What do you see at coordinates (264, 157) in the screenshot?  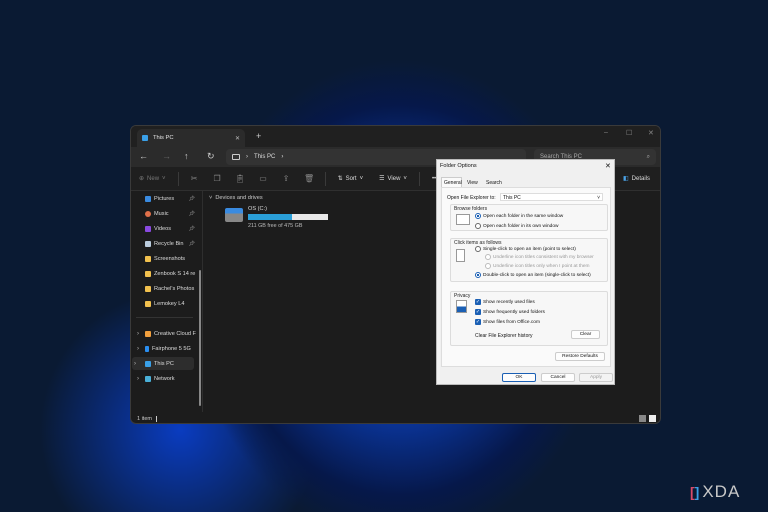 I see `breadcrumb-this-pc: This PC` at bounding box center [264, 157].